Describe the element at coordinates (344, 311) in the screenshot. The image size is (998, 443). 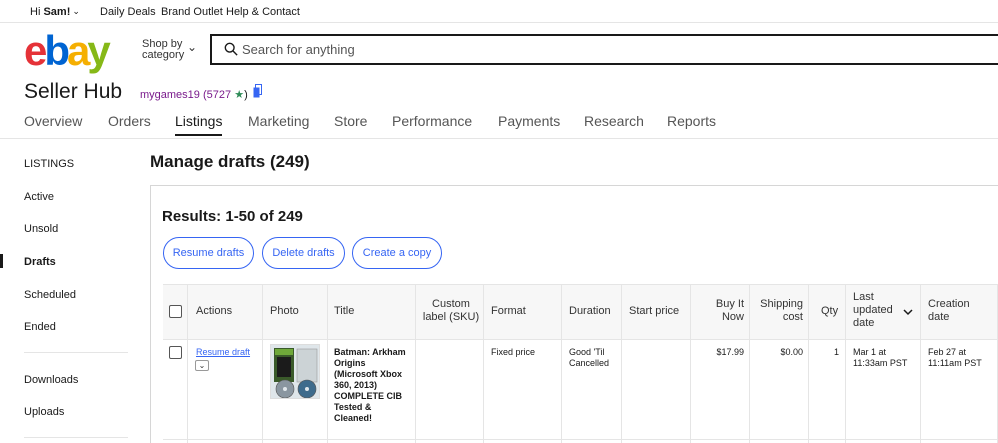
I see `column-header-title: Title` at that location.